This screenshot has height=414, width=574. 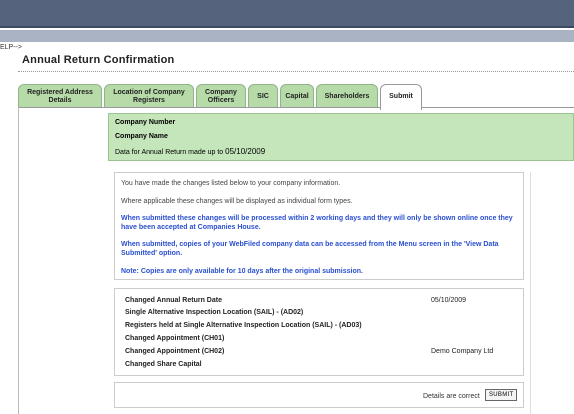 I want to click on details-correct-text: Details are correct, so click(x=451, y=396).